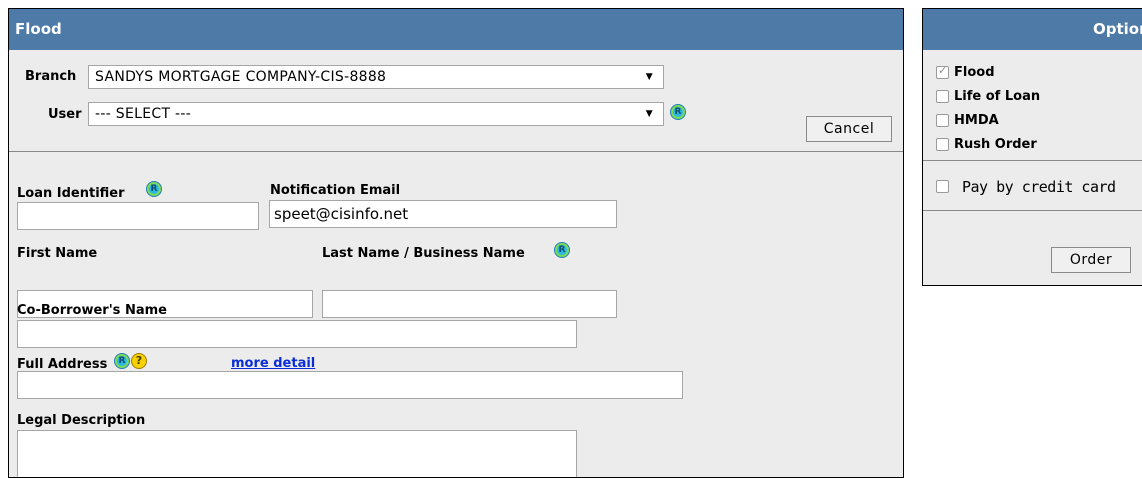  I want to click on user-label: User, so click(65, 114).